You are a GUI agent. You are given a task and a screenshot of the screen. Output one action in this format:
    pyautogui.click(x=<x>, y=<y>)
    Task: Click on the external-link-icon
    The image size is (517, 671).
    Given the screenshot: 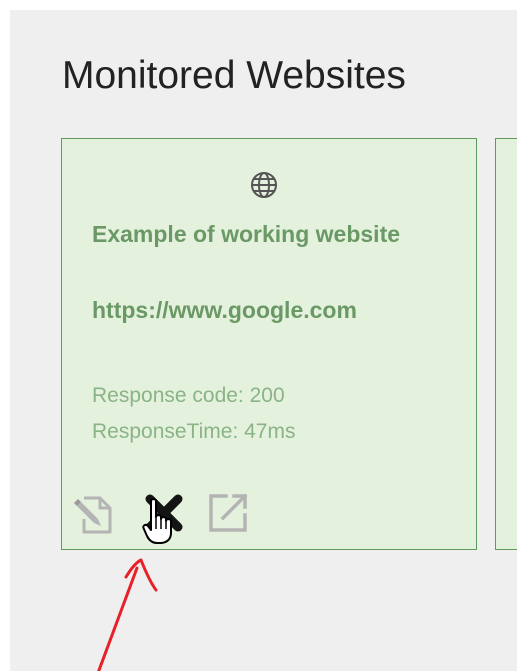 What is the action you would take?
    pyautogui.click(x=228, y=512)
    